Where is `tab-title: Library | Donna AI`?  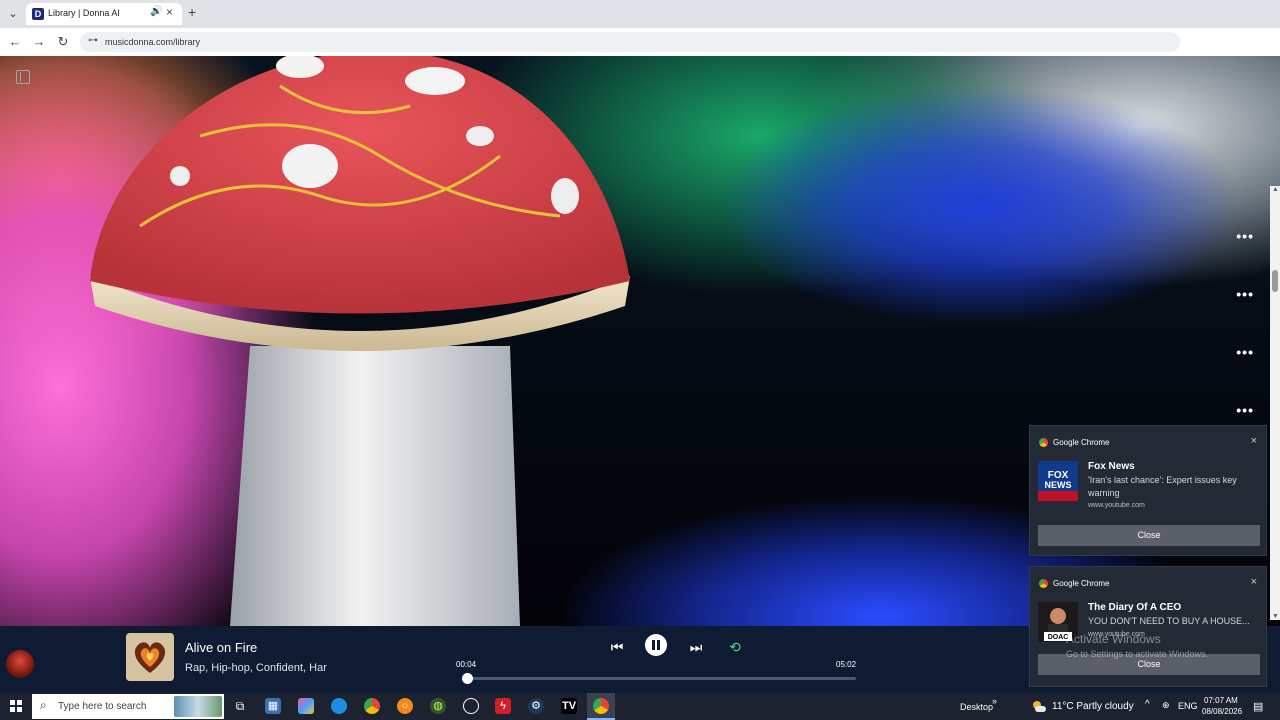 tab-title: Library | Donna AI is located at coordinates (84, 13).